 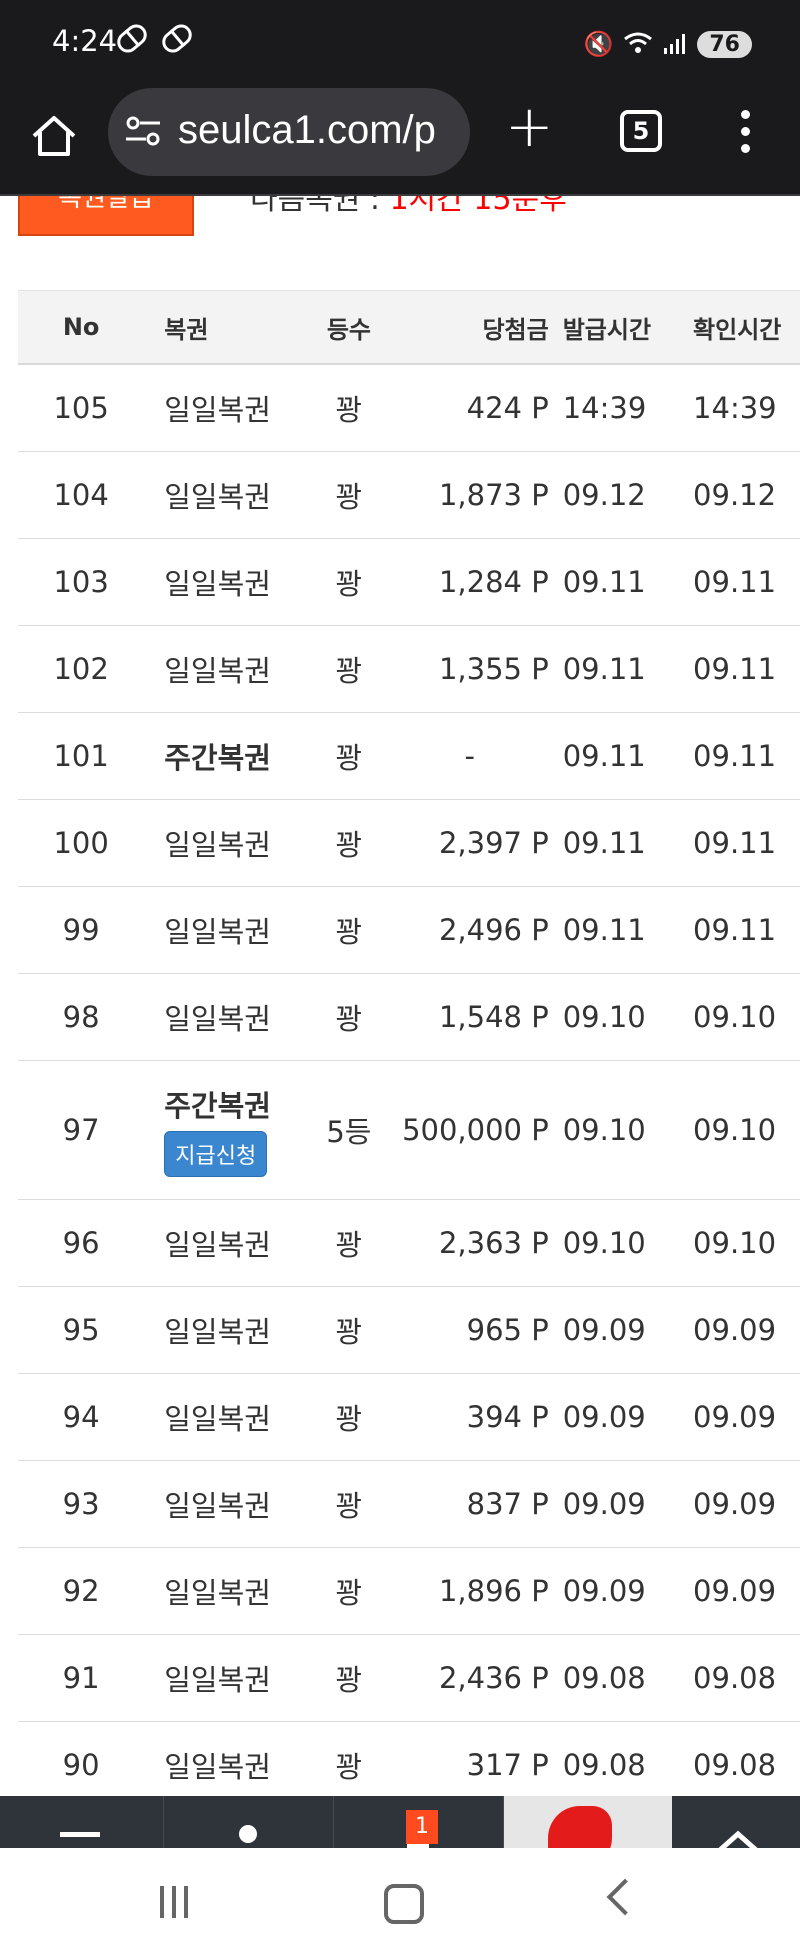 What do you see at coordinates (476, 669) in the screenshot?
I see `row-prize: 1,355 P` at bounding box center [476, 669].